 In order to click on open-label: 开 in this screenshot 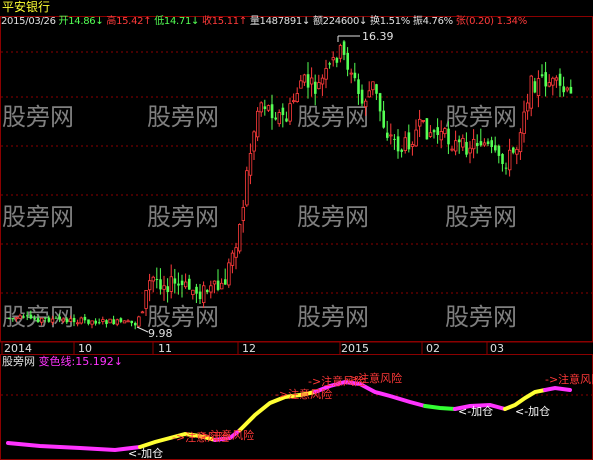, I will do `click(63, 21)`.